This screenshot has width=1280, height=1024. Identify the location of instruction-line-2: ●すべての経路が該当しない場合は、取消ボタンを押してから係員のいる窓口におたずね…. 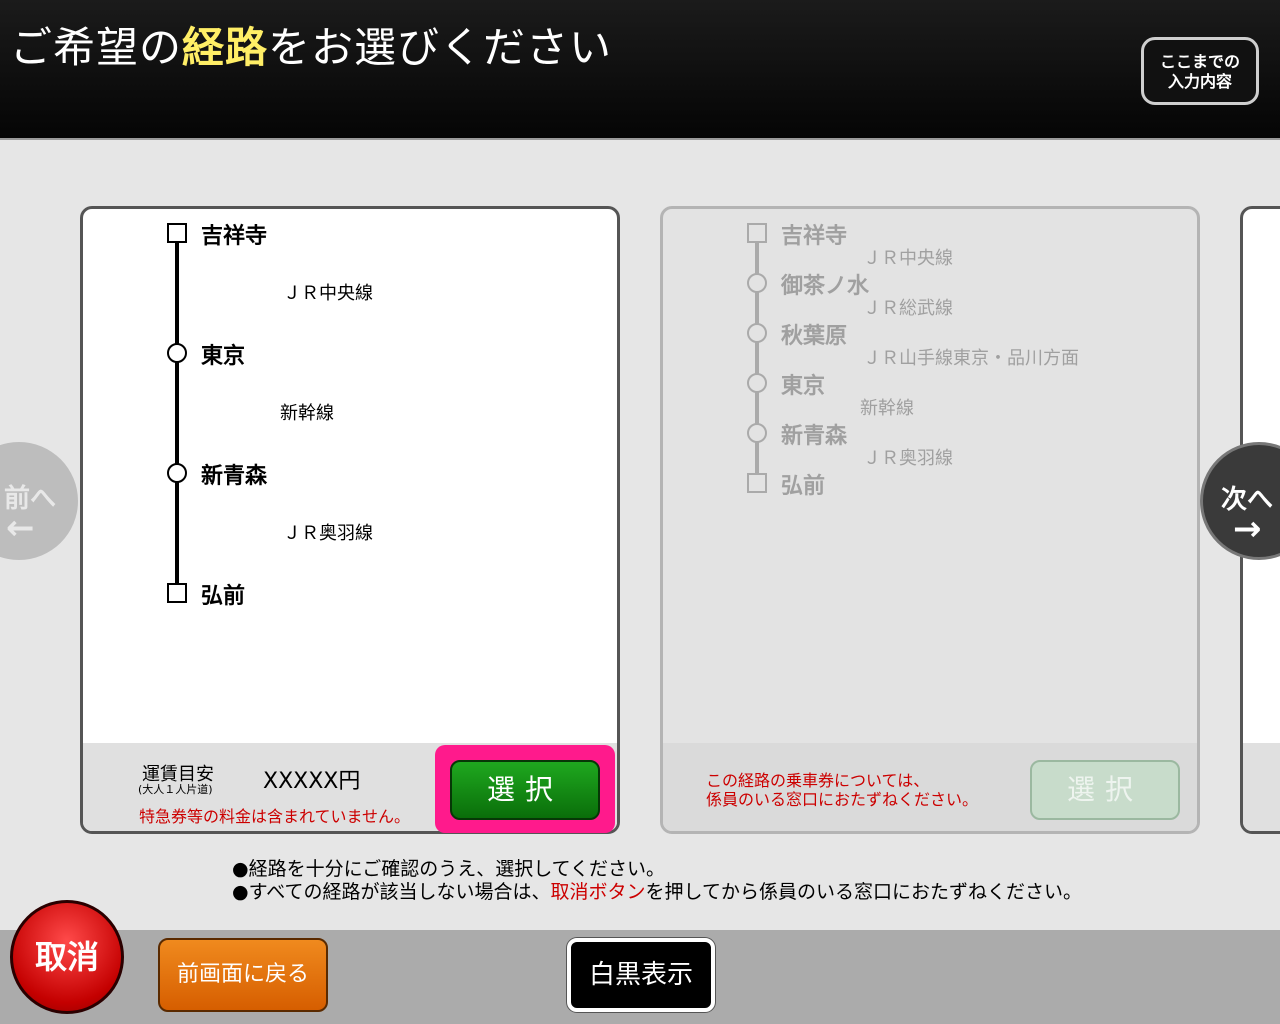
(657, 890).